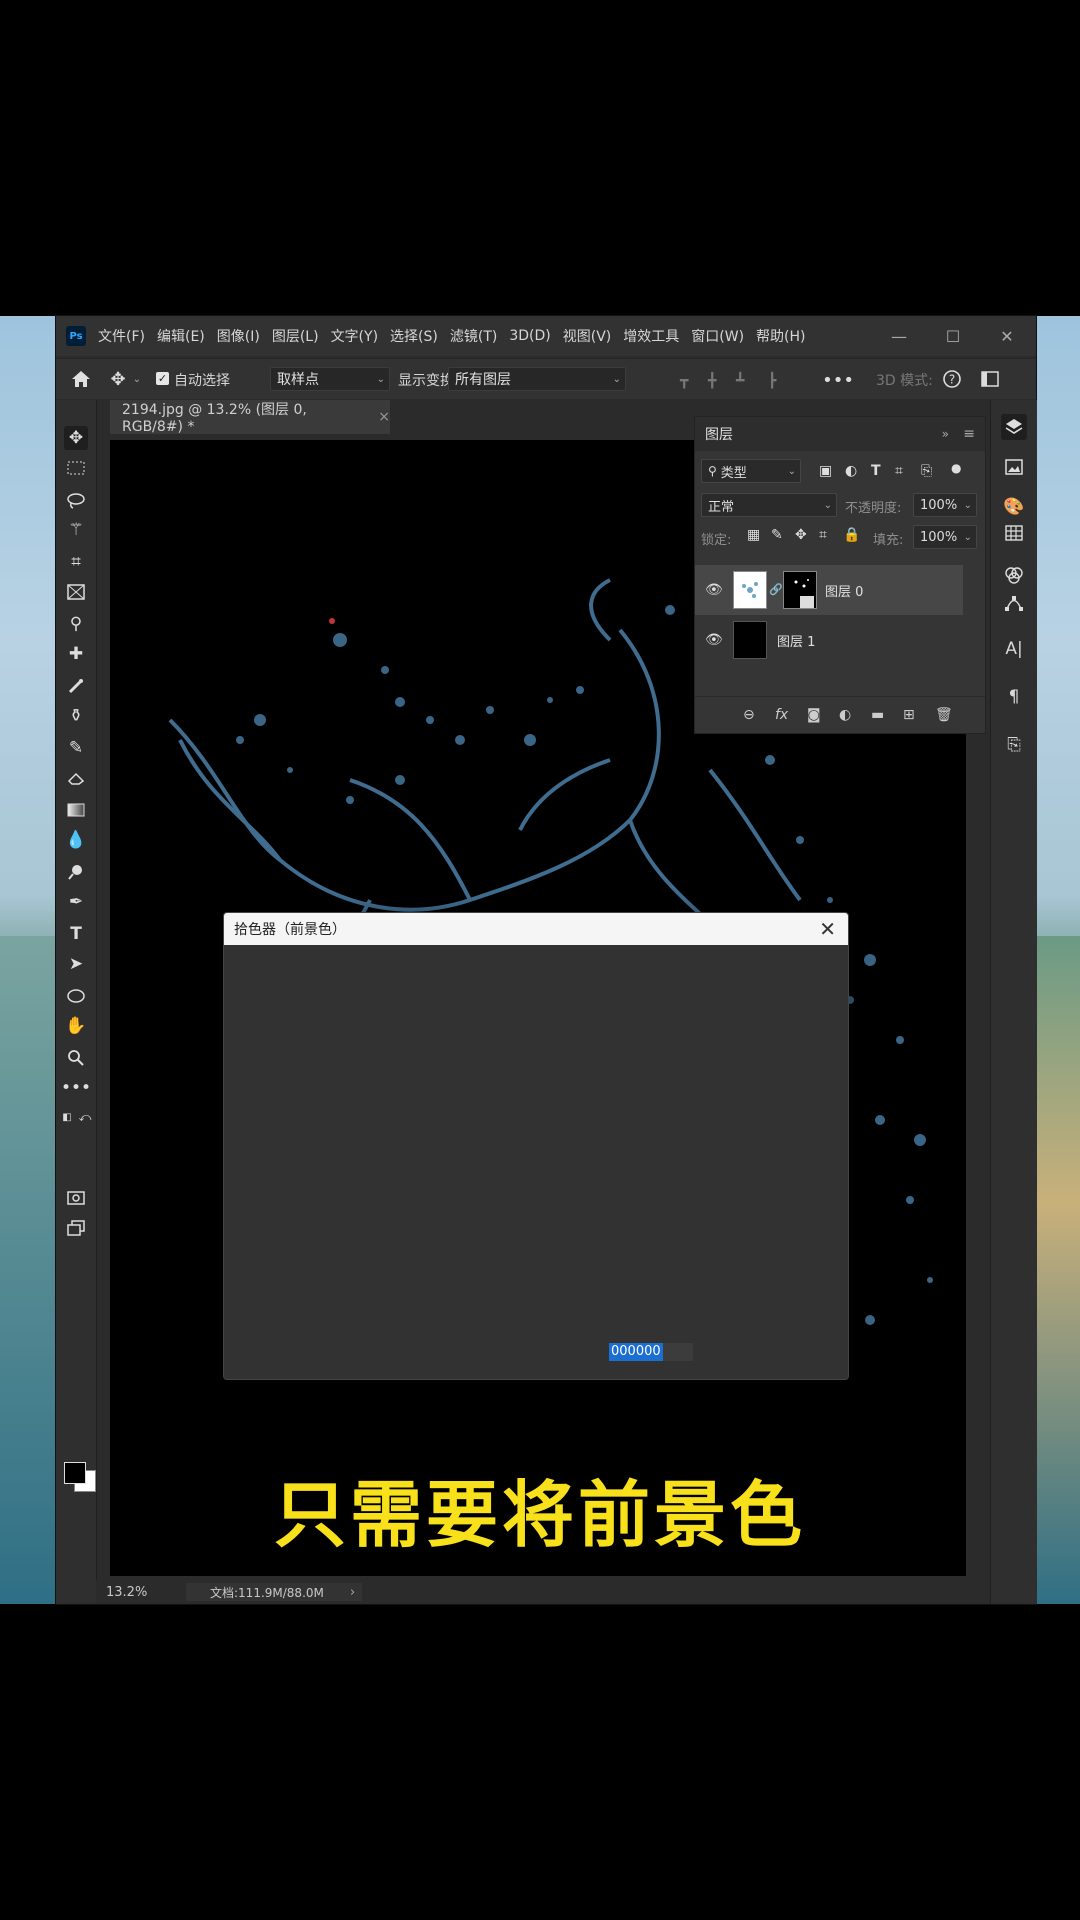 Image resolution: width=1080 pixels, height=1920 pixels. What do you see at coordinates (651, 336) in the screenshot?
I see `menu-plugins: 增效工具` at bounding box center [651, 336].